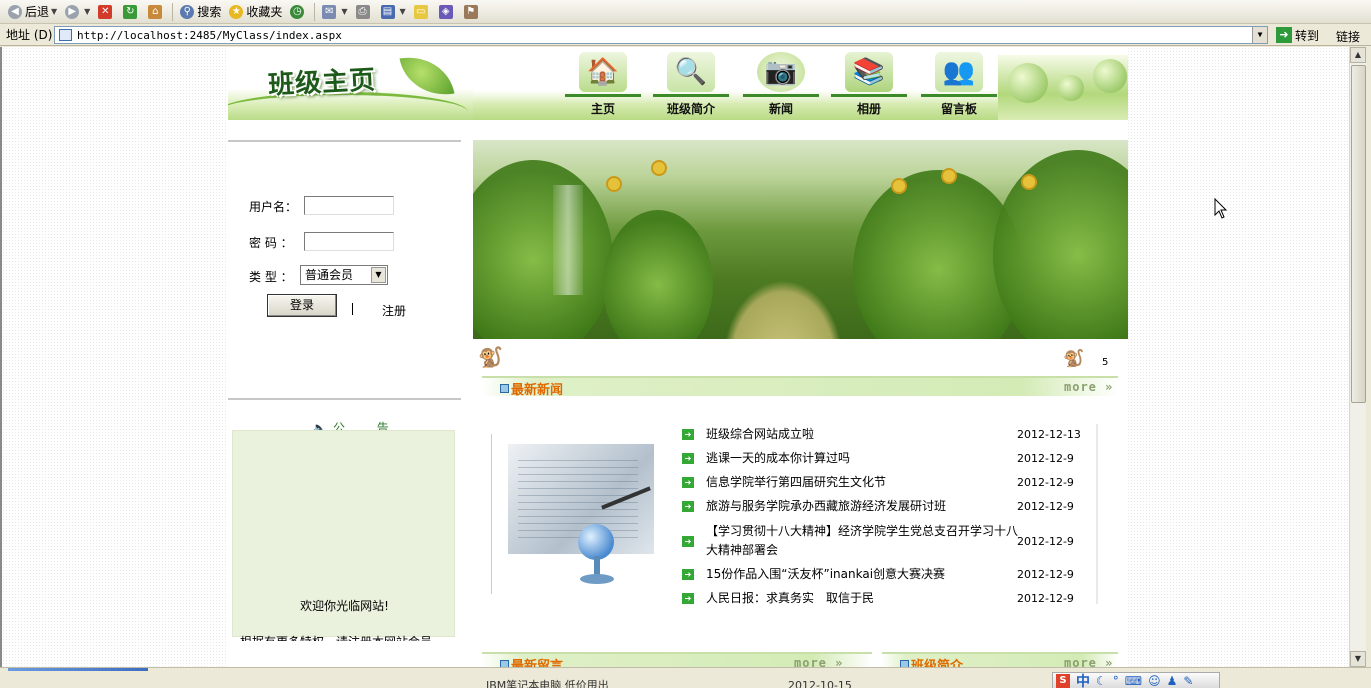 The height and width of the screenshot is (688, 1371). I want to click on scroll-up-icon: ▲, so click(1358, 55).